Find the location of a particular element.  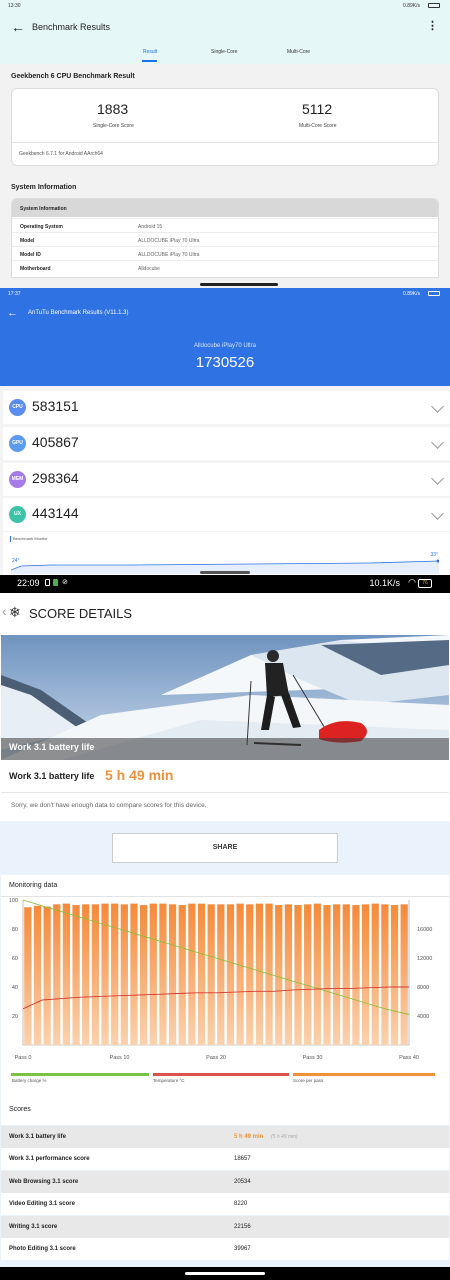

y-right-tick-label: 12000 is located at coordinates (424, 959).